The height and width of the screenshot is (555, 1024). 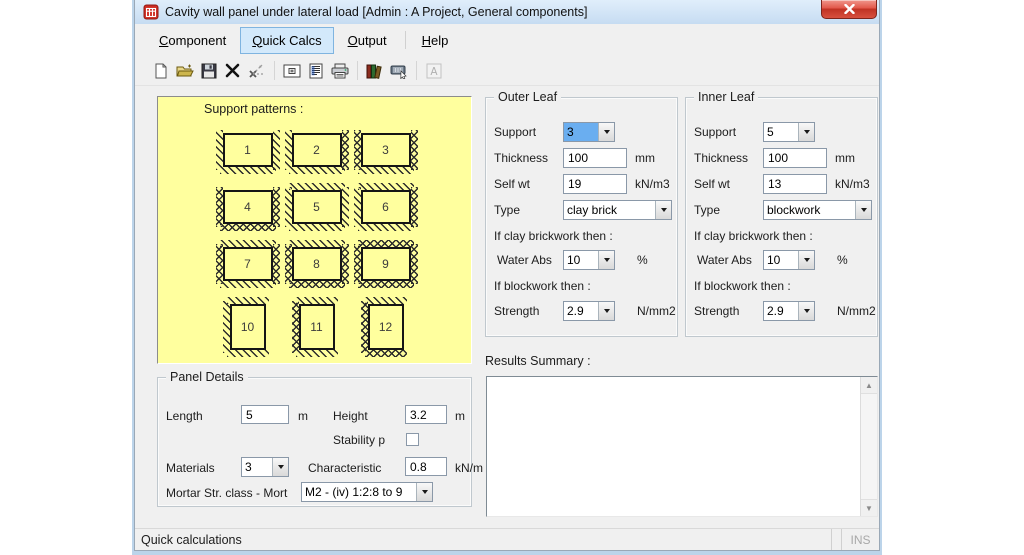 What do you see at coordinates (426, 466) in the screenshot?
I see `characteristic-input` at bounding box center [426, 466].